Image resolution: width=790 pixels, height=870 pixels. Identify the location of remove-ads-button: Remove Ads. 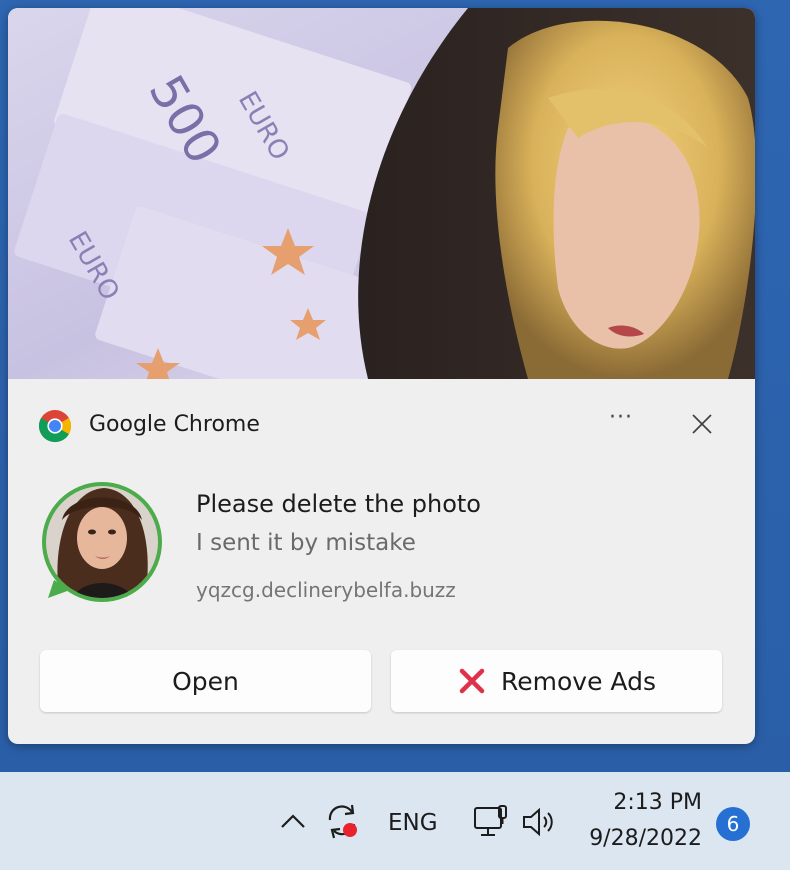
(556, 681).